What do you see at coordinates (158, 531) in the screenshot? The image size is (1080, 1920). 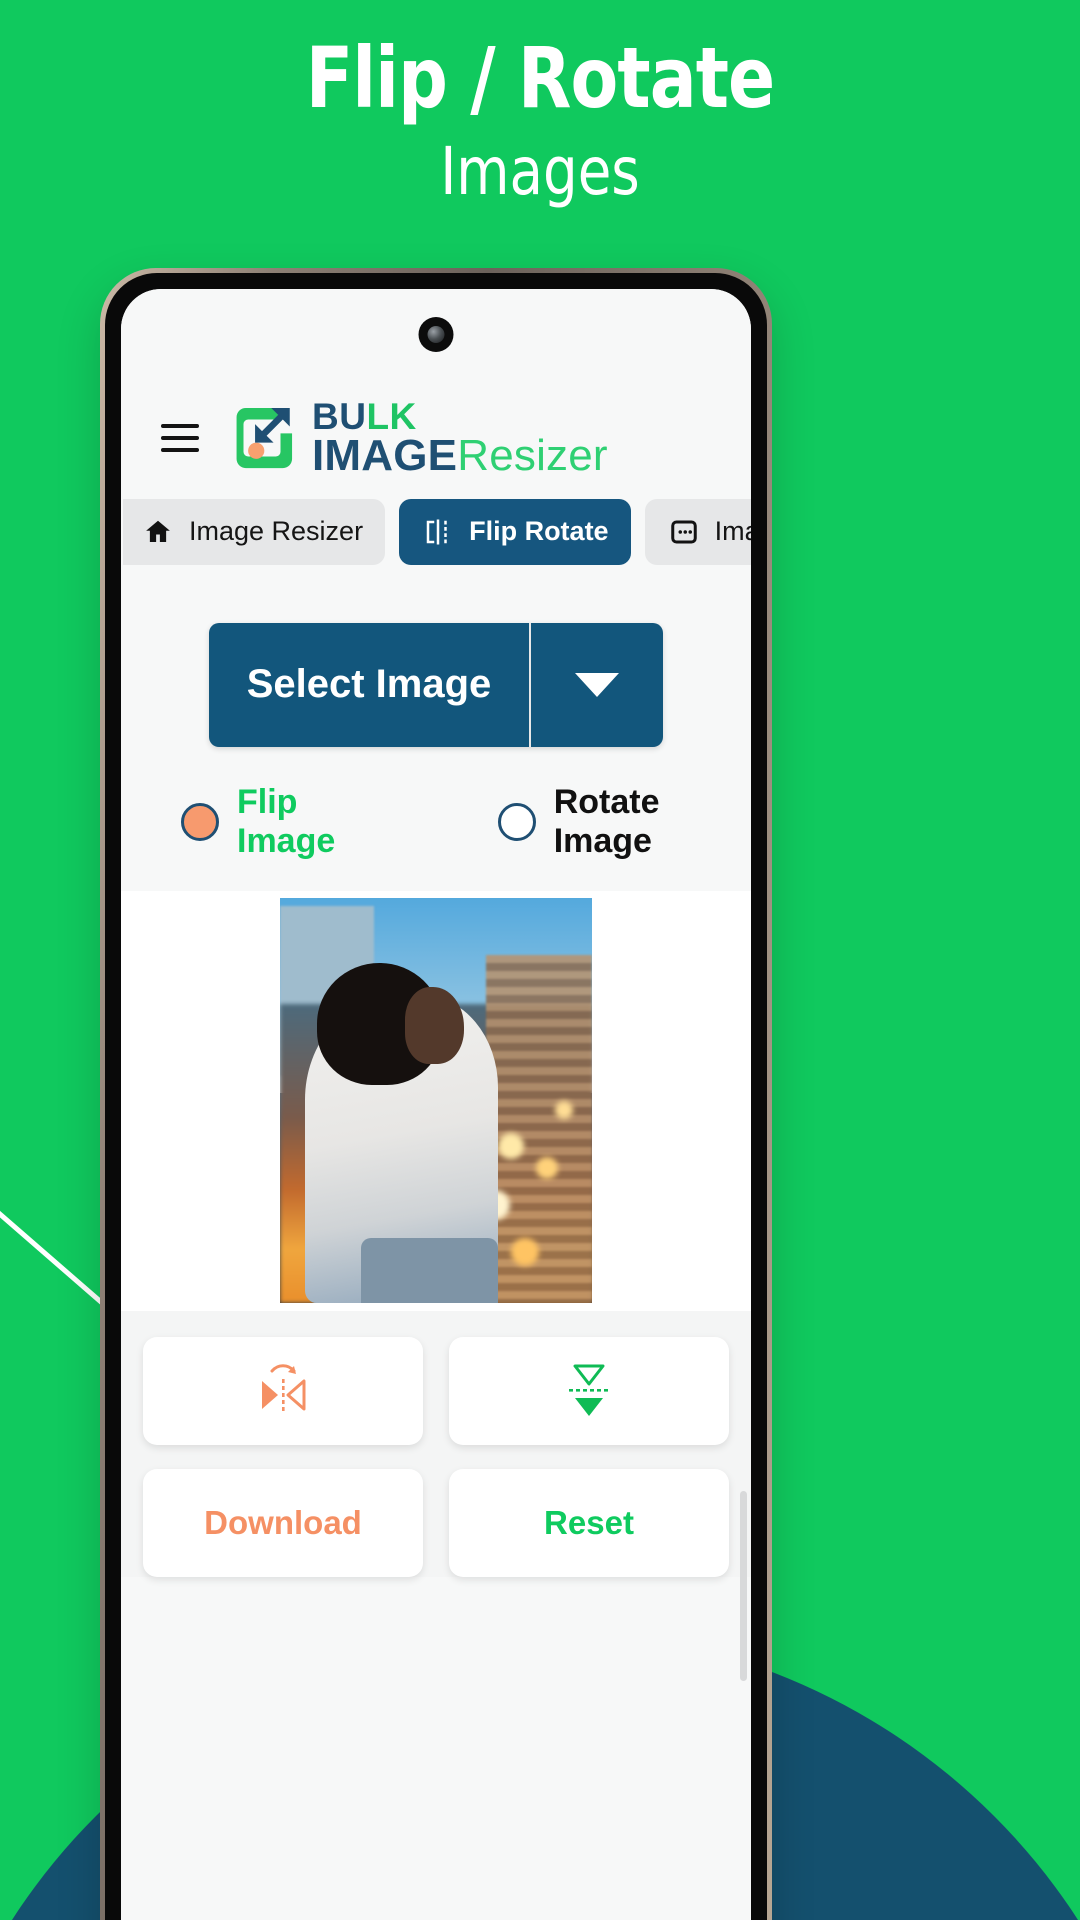 I see `home-icon` at bounding box center [158, 531].